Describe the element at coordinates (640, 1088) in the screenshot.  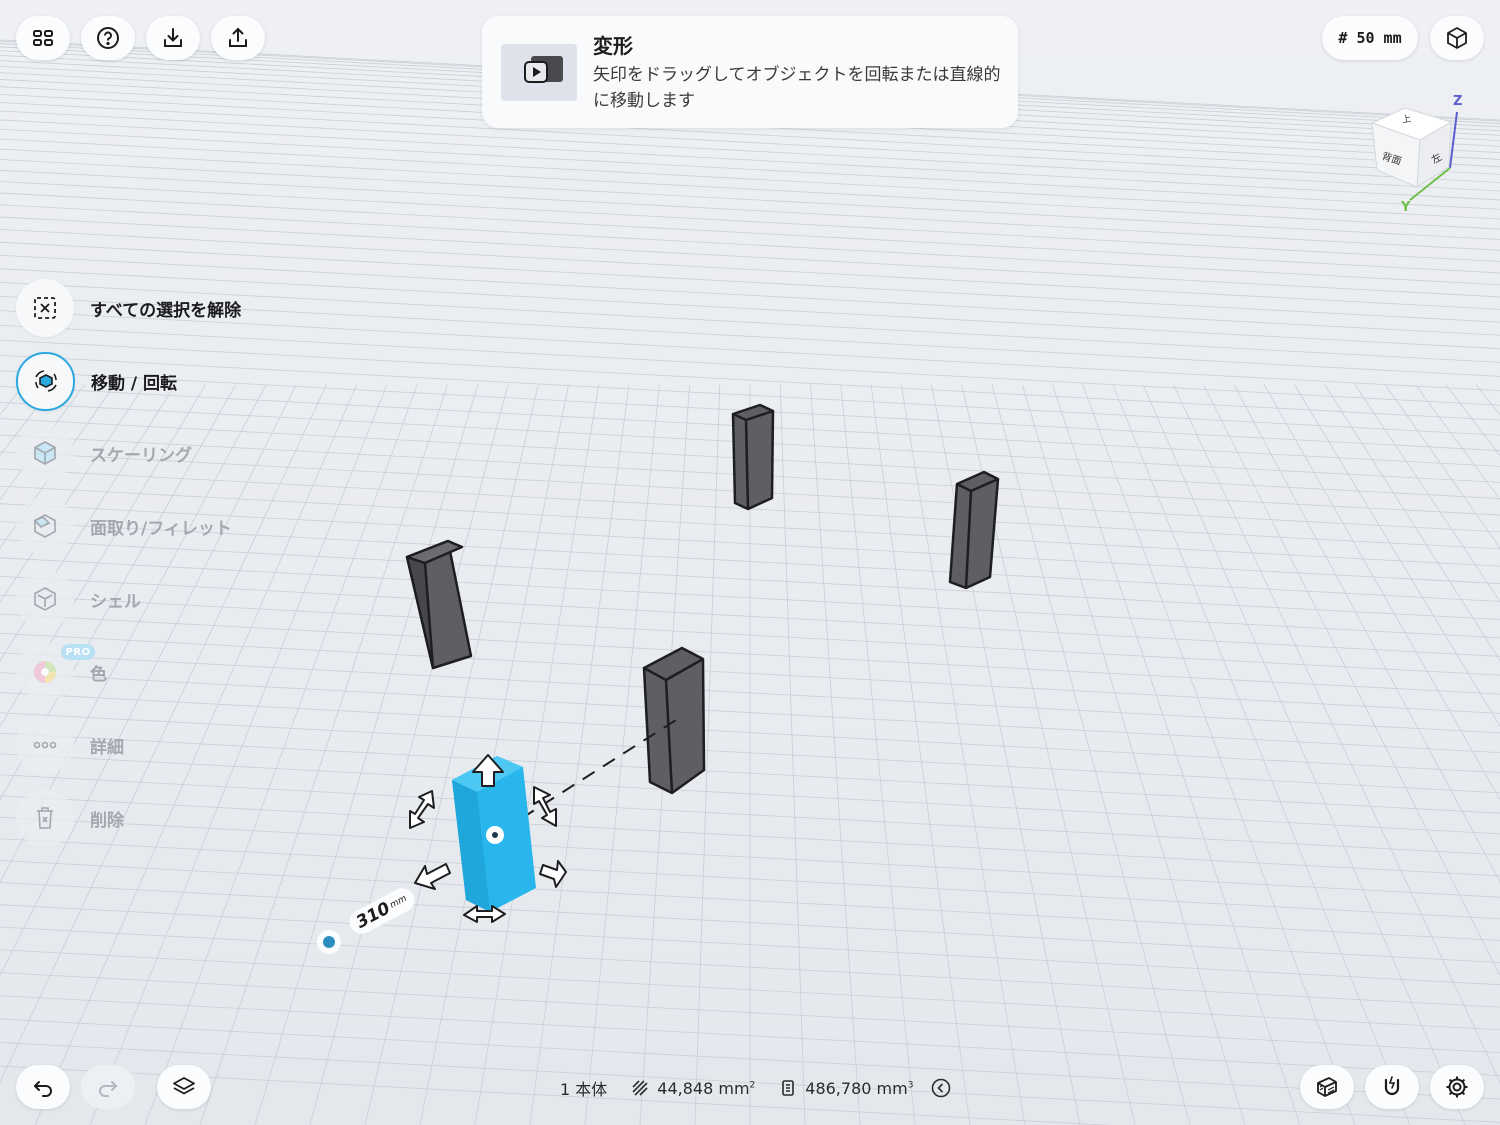
I see `surface-area-icon` at that location.